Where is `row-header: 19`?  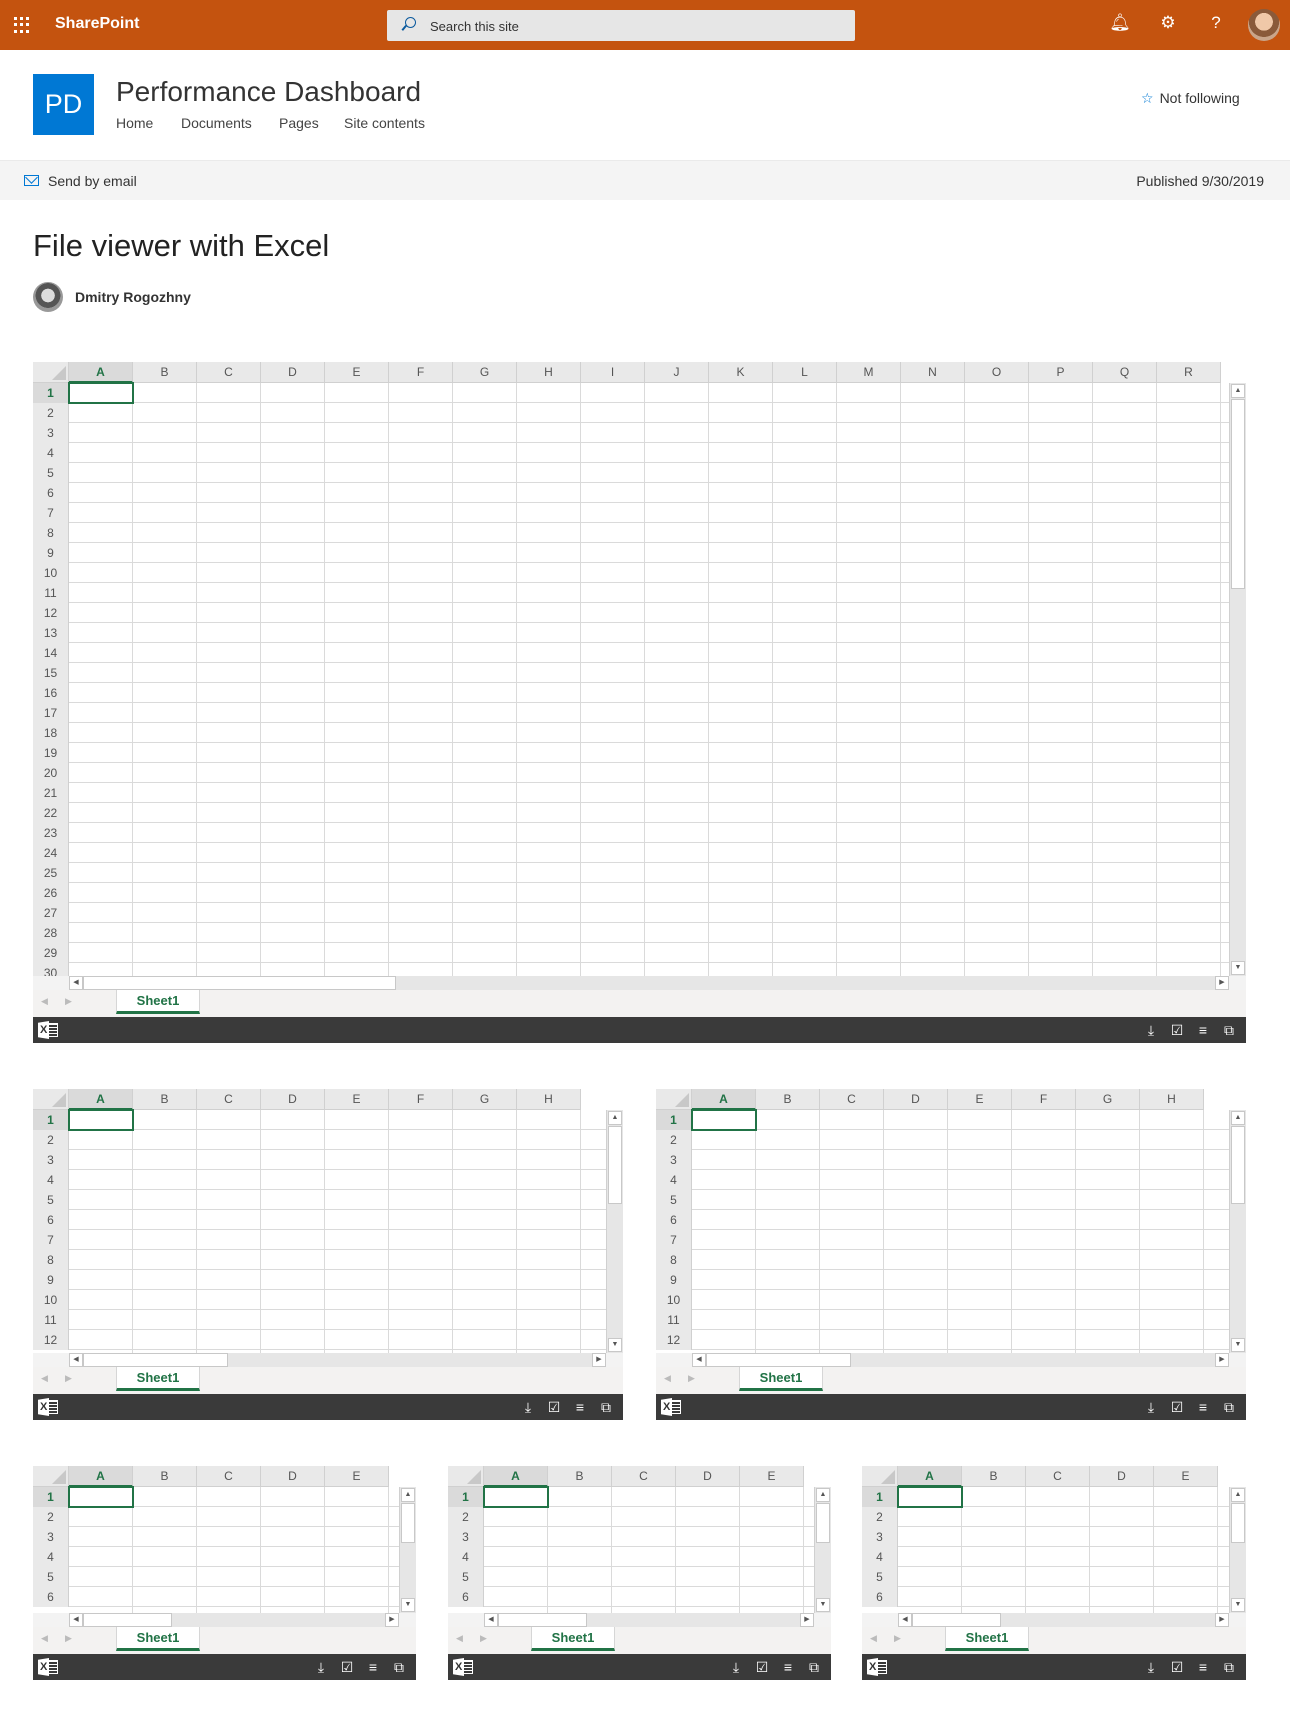 row-header: 19 is located at coordinates (51, 753).